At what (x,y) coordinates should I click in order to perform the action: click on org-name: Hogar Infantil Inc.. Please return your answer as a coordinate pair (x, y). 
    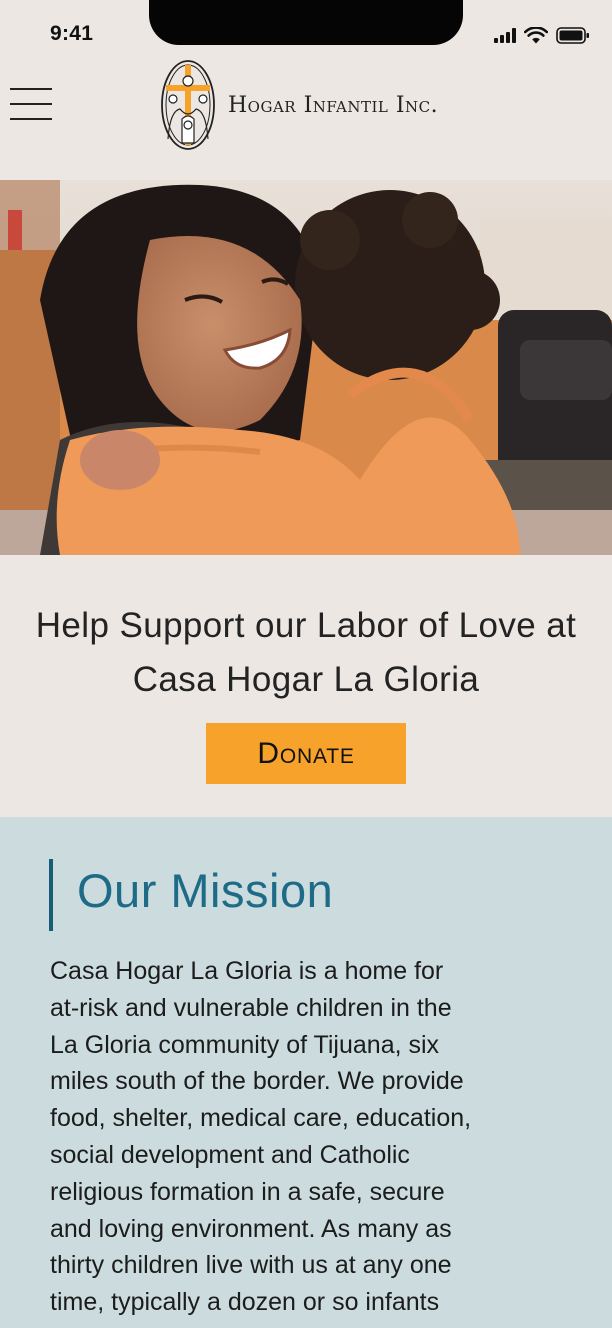
    Looking at the image, I should click on (333, 105).